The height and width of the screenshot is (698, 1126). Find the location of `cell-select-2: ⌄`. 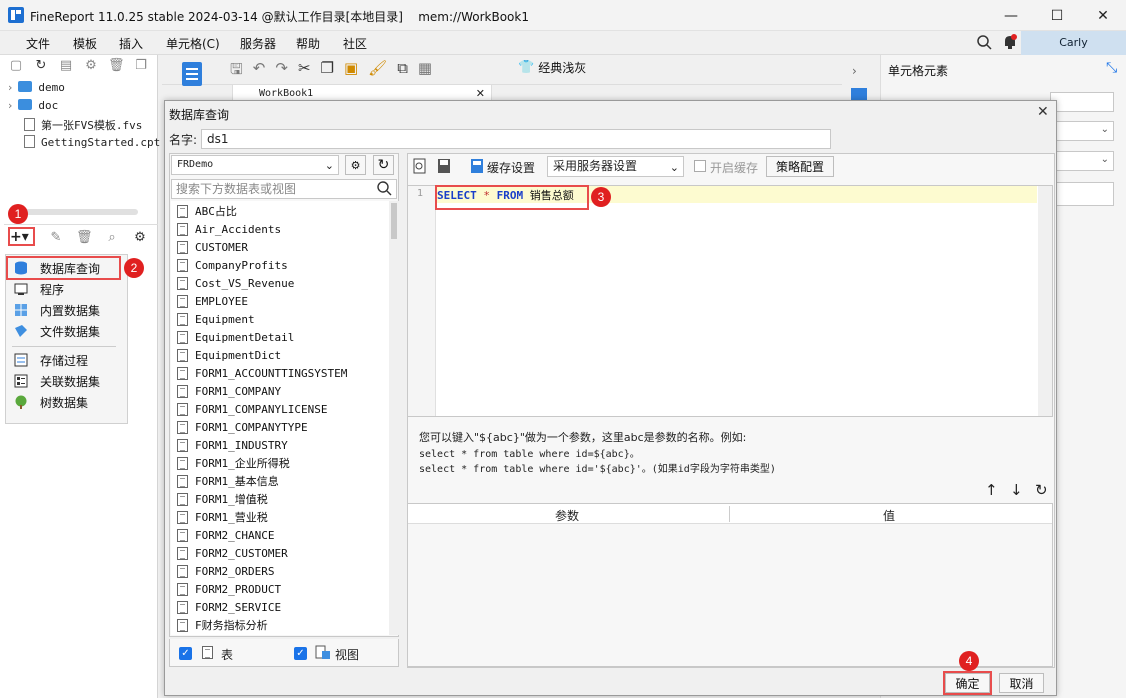

cell-select-2: ⌄ is located at coordinates (1082, 161).